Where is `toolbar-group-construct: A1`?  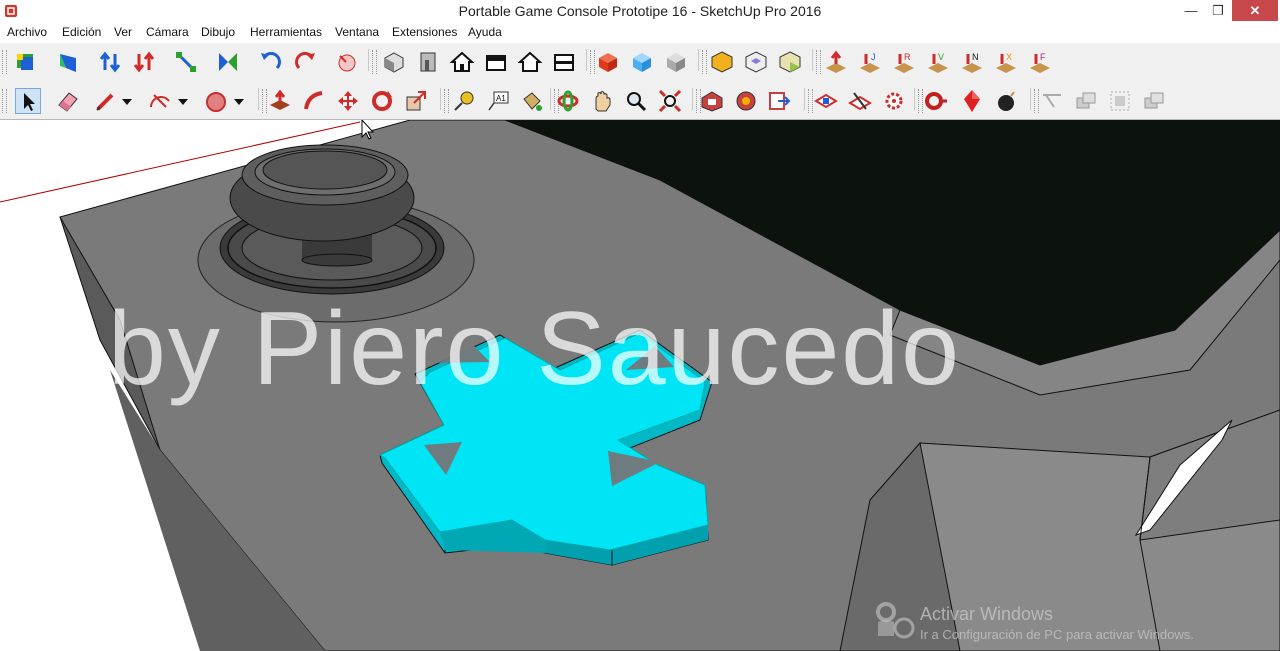 toolbar-group-construct: A1 is located at coordinates (496, 101).